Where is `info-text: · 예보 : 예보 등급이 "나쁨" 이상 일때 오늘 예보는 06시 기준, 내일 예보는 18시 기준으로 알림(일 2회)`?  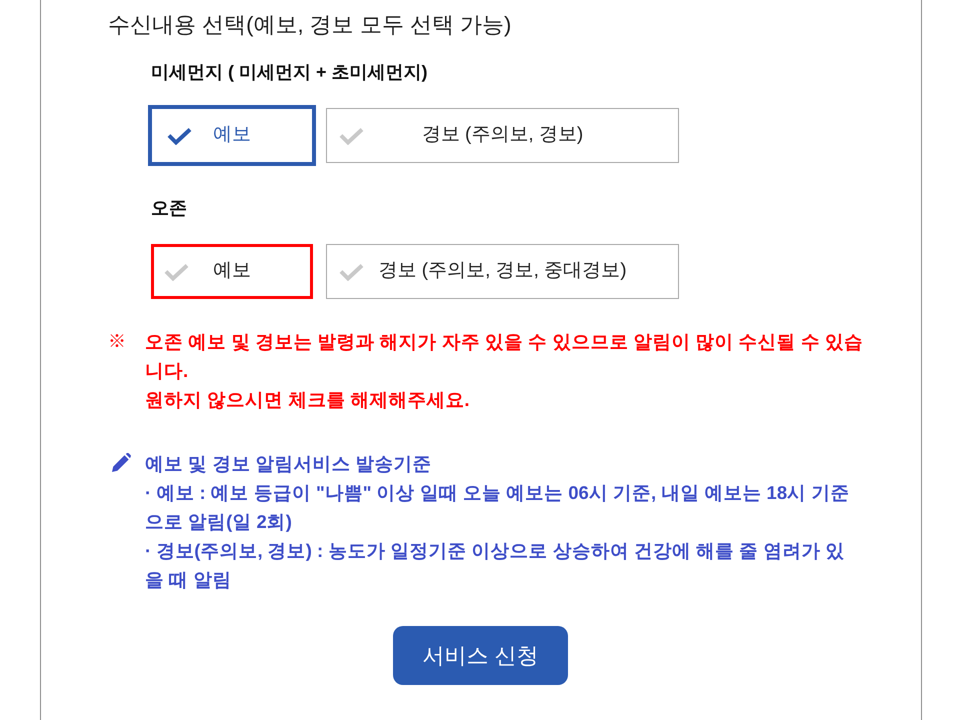 info-text: · 예보 : 예보 등급이 "나쁨" 이상 일때 오늘 예보는 06시 기준, 내일 예보는 18시 기준으로 알림(일 2회) is located at coordinates (497, 507).